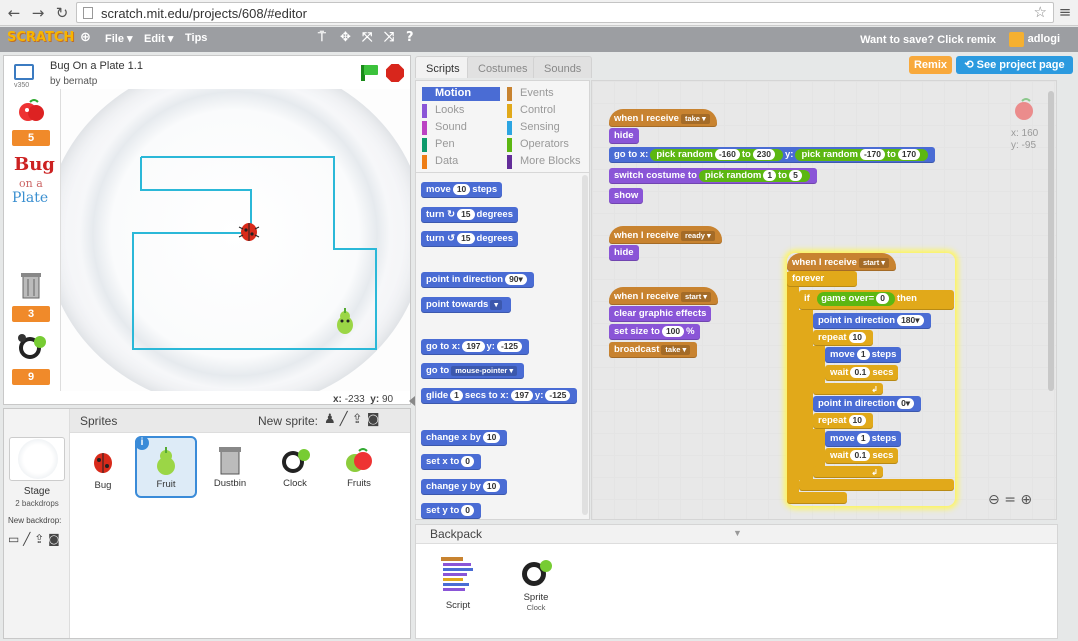 Image resolution: width=1078 pixels, height=641 pixels. Describe the element at coordinates (166, 467) in the screenshot. I see `sprite-thumb-fruit: i Fruit` at that location.